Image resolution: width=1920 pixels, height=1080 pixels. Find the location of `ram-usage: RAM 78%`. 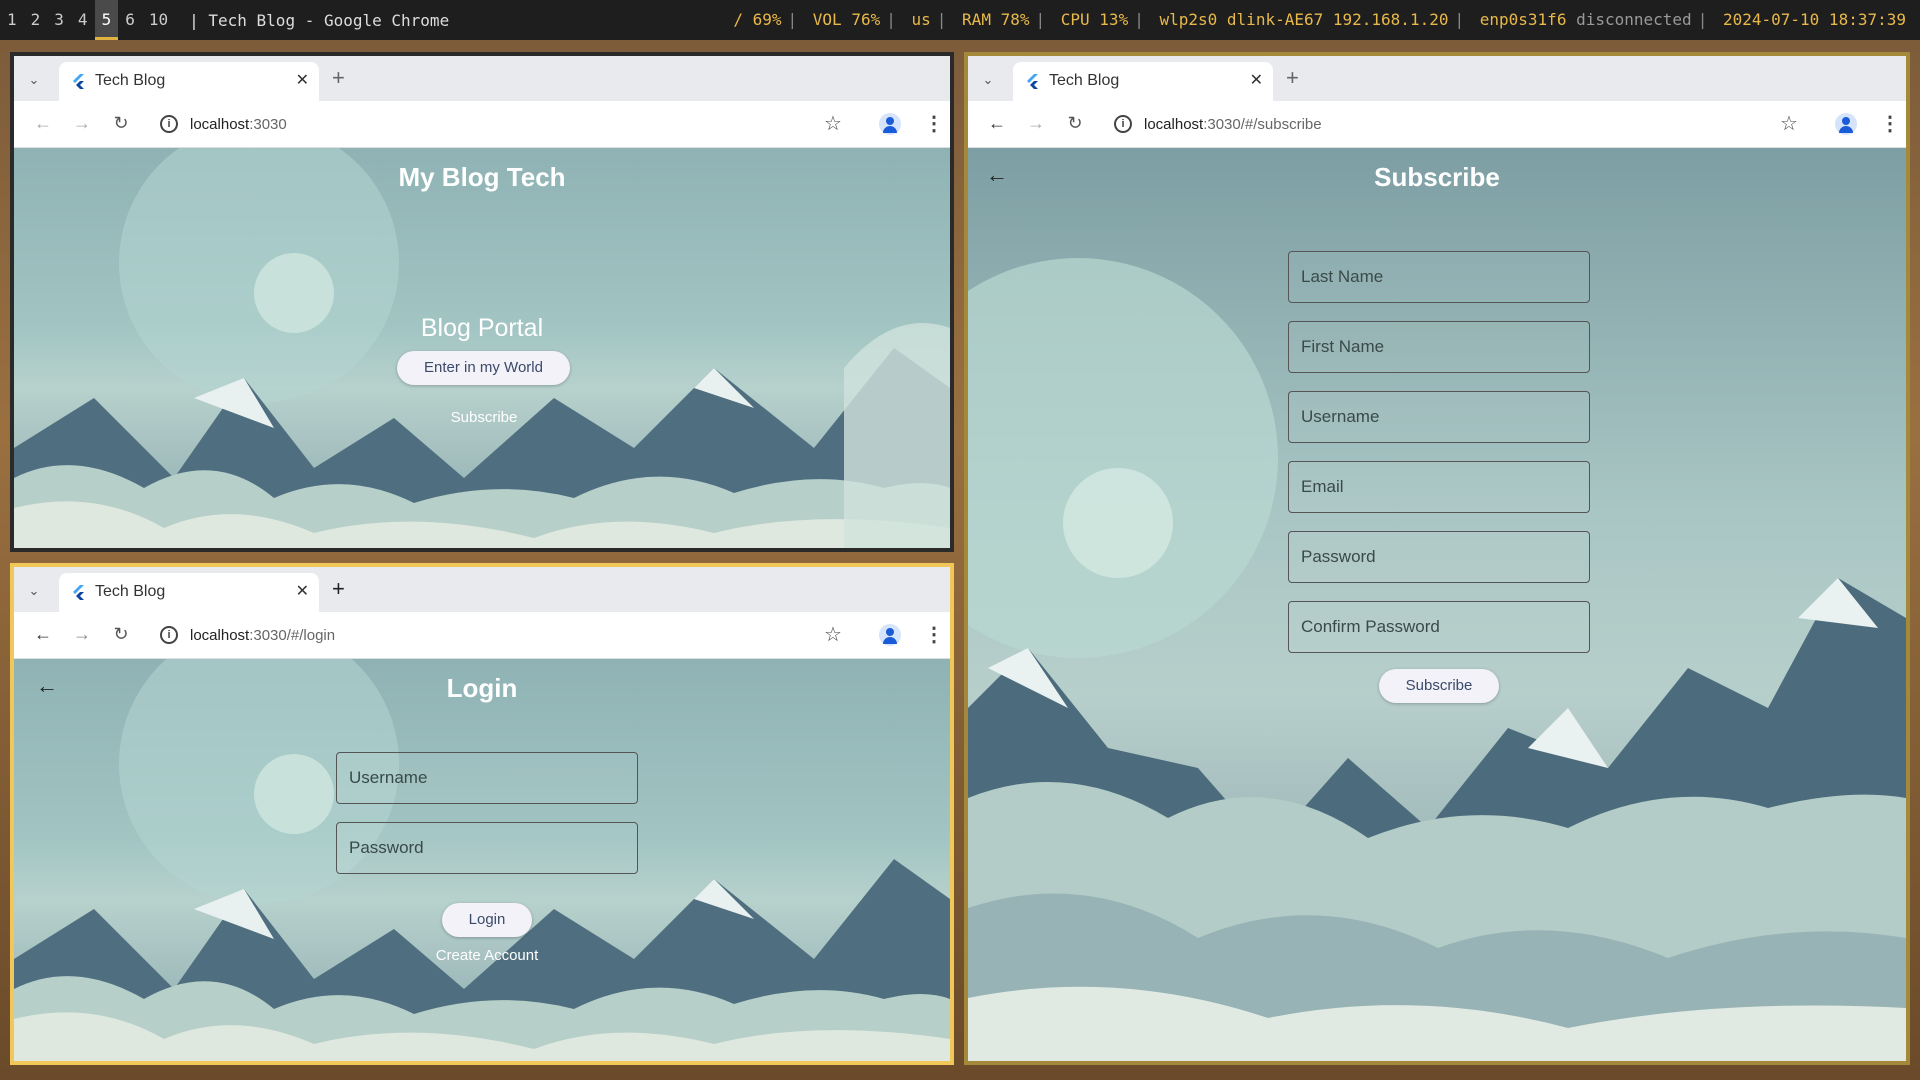

ram-usage: RAM 78% is located at coordinates (996, 19).